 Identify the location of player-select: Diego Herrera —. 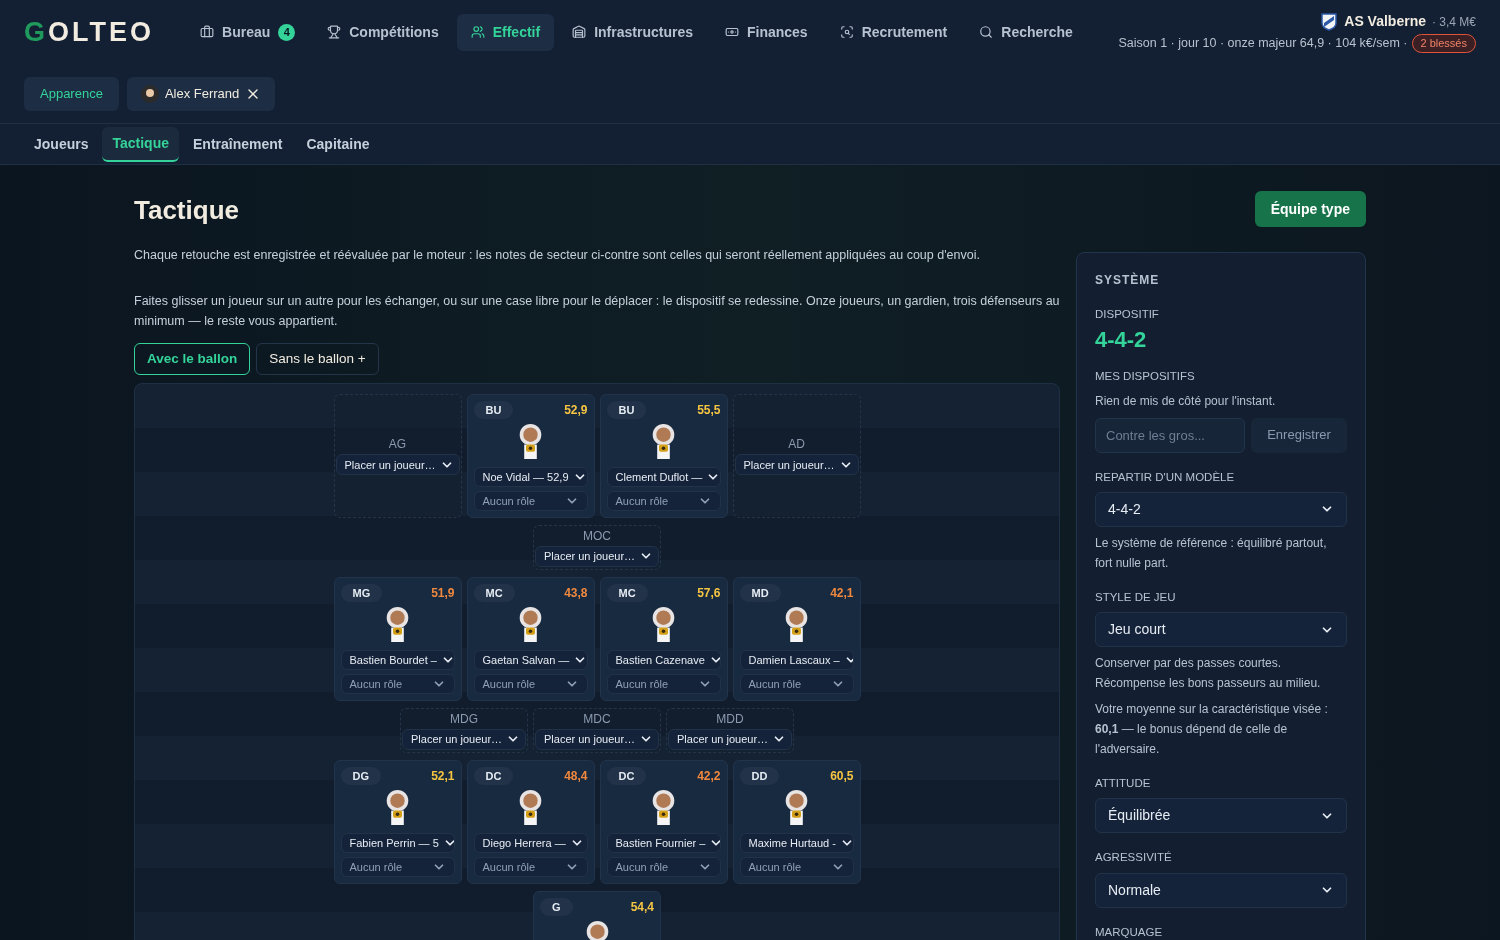
(530, 842).